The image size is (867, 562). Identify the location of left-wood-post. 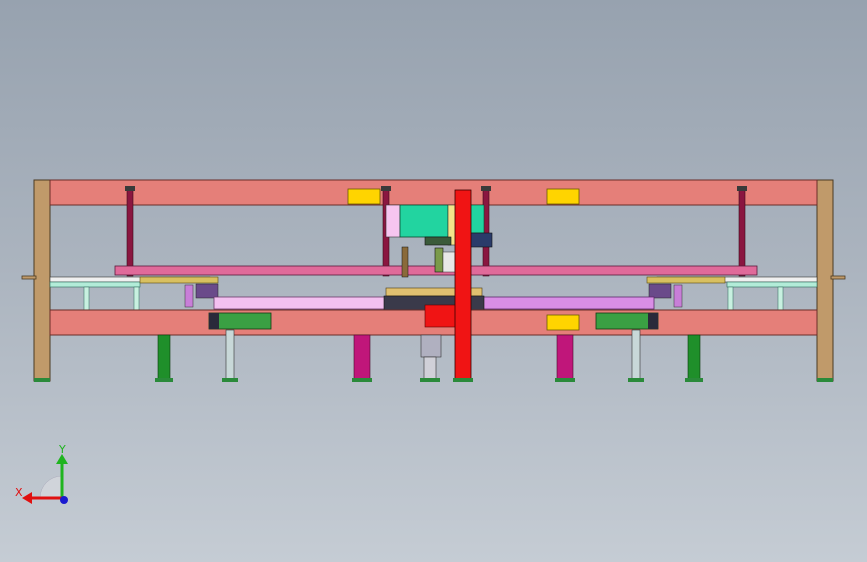
(42, 280).